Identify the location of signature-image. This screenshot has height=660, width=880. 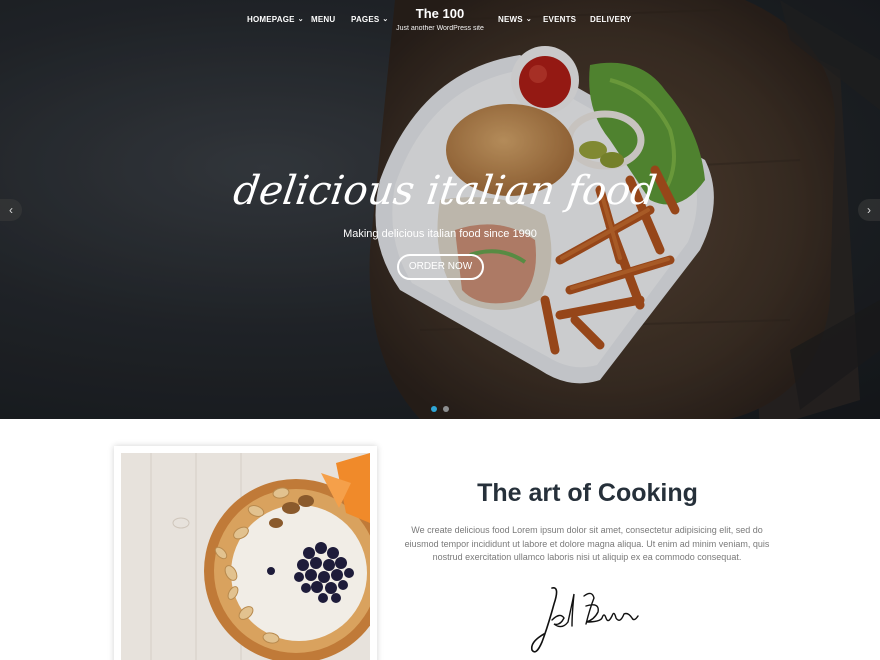
(584, 620).